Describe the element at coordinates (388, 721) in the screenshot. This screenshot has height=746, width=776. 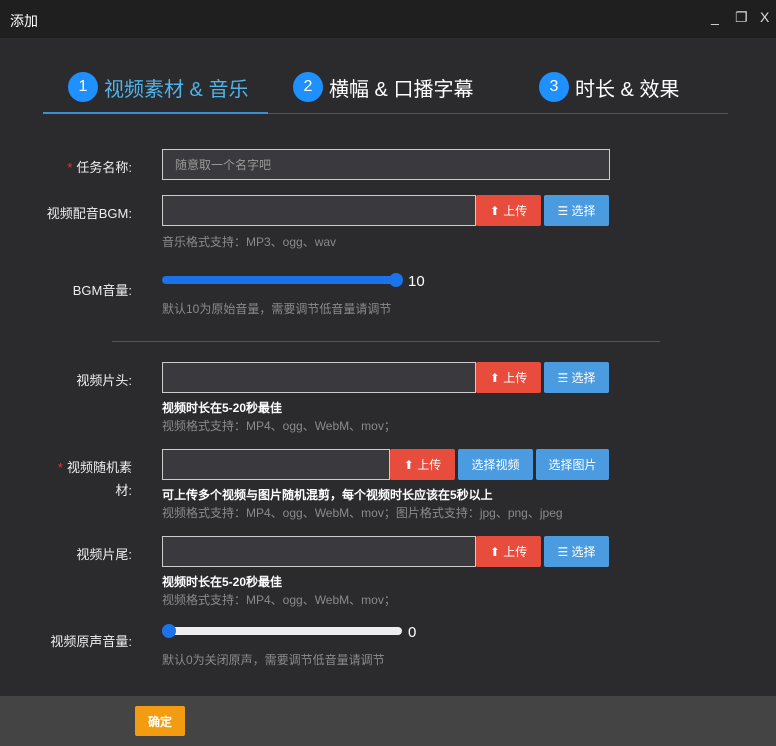
I see `footer` at that location.